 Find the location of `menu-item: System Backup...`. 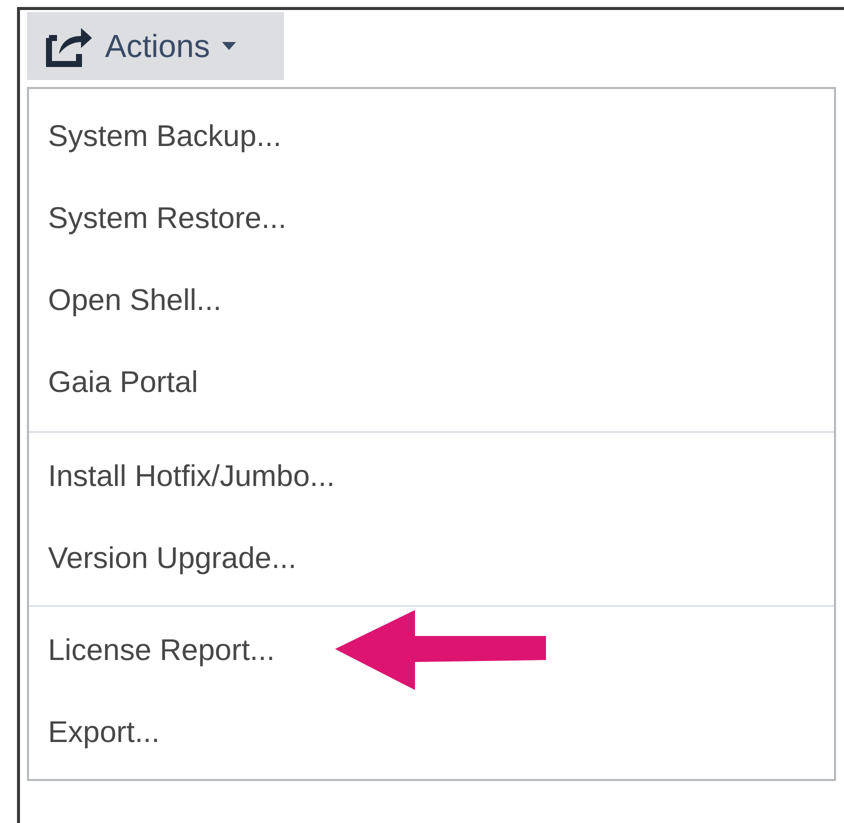

menu-item: System Backup... is located at coordinates (165, 136).